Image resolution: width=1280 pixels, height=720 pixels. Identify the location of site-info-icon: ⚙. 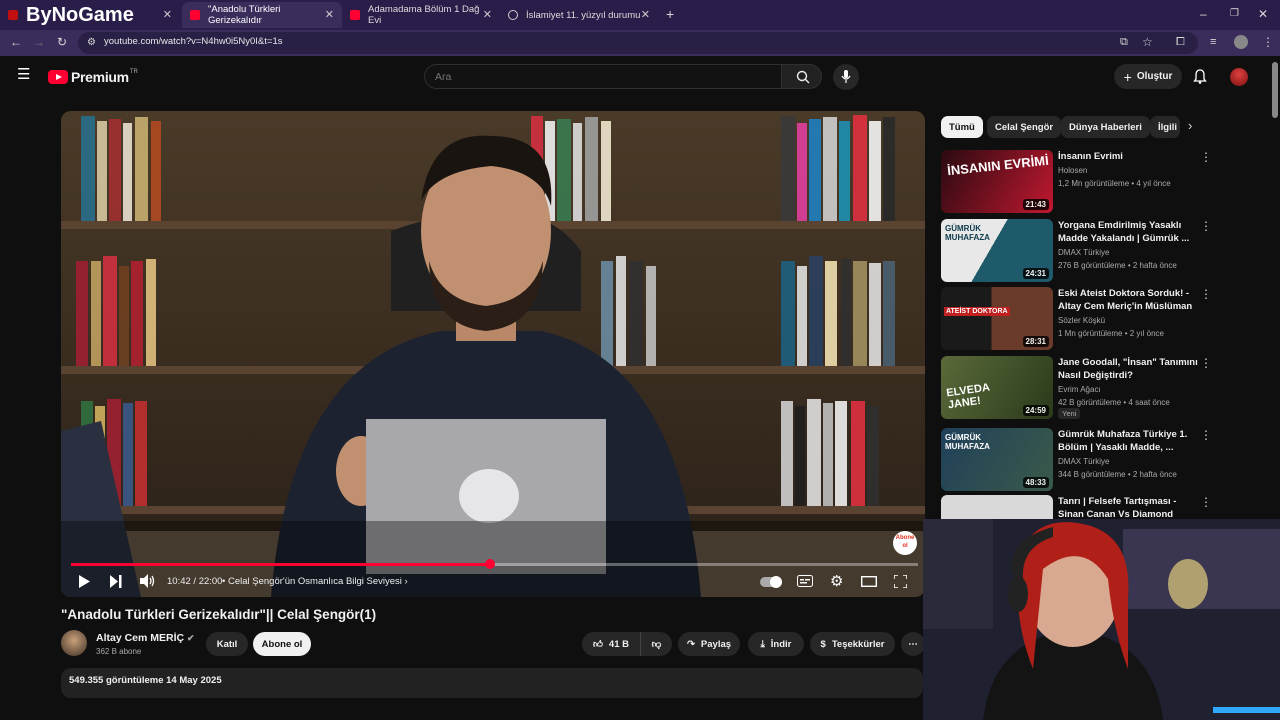
(91, 43).